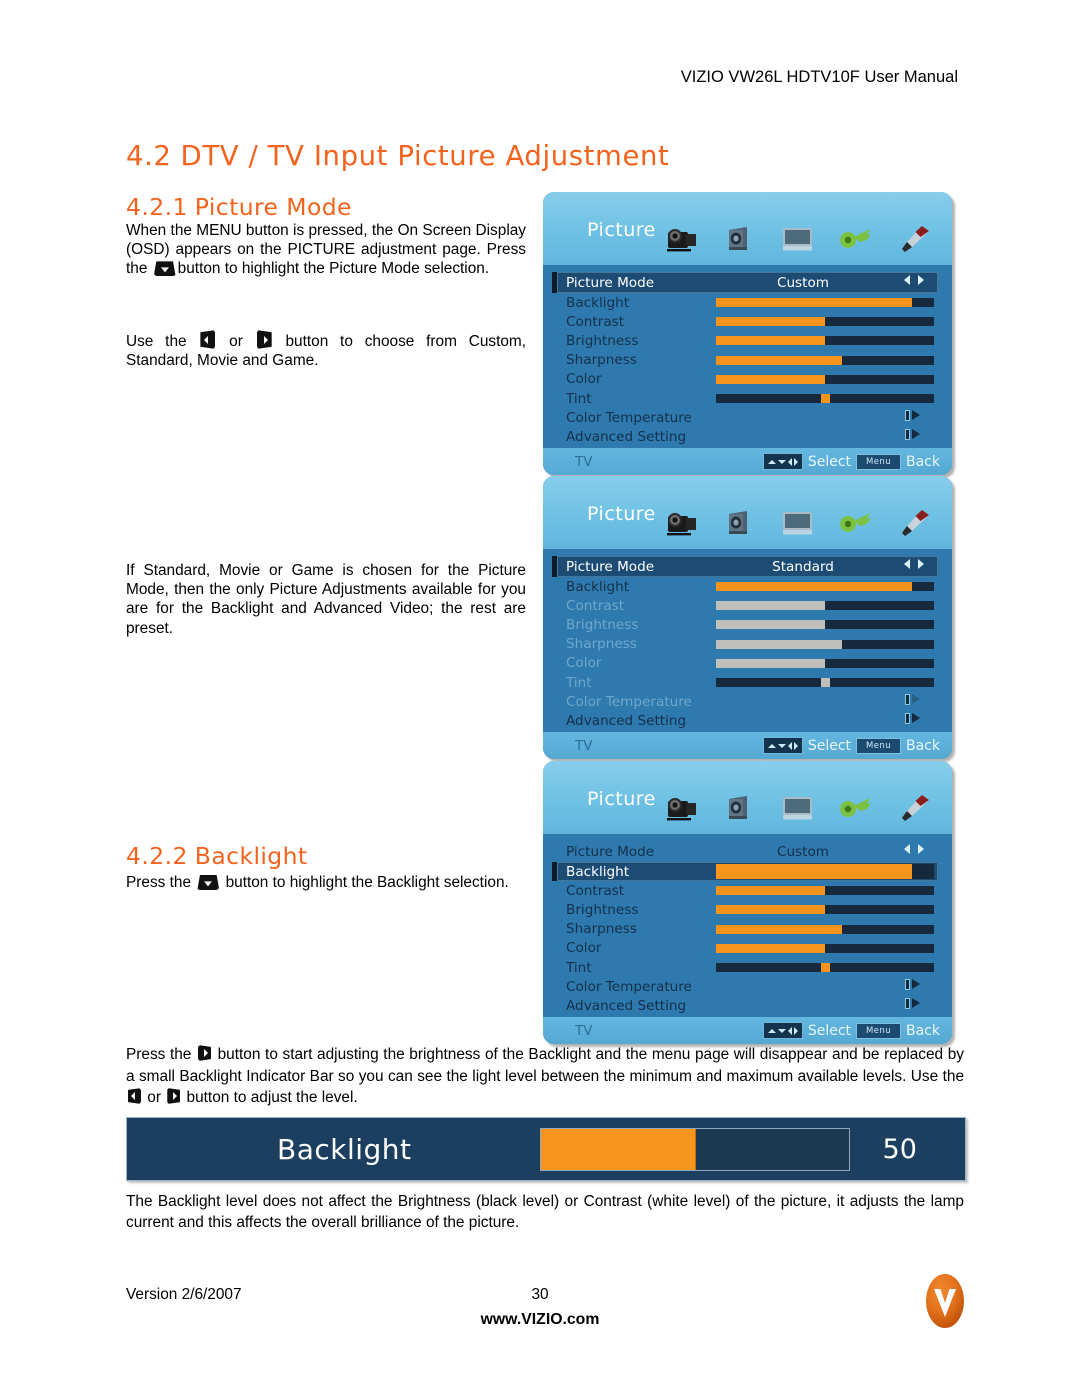  I want to click on osd-row-value: 50, so click(943, 663).